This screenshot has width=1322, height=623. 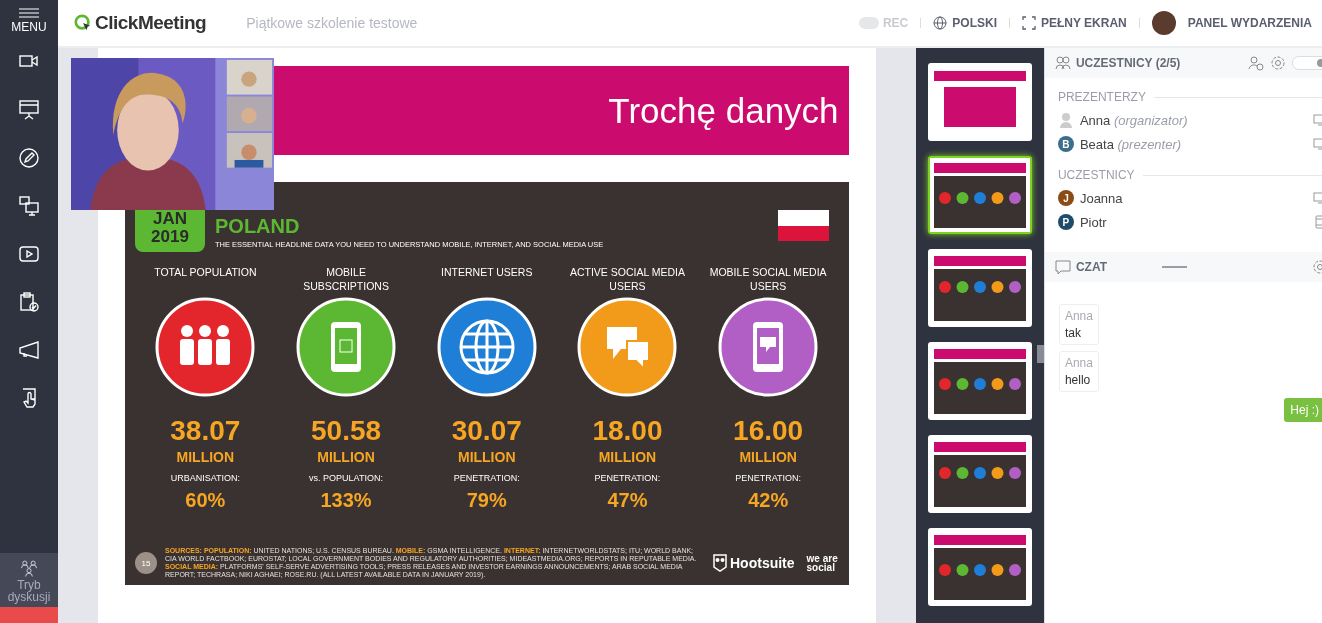 What do you see at coordinates (1074, 23) in the screenshot?
I see `fullscreen-button: PEŁNY EKRAN` at bounding box center [1074, 23].